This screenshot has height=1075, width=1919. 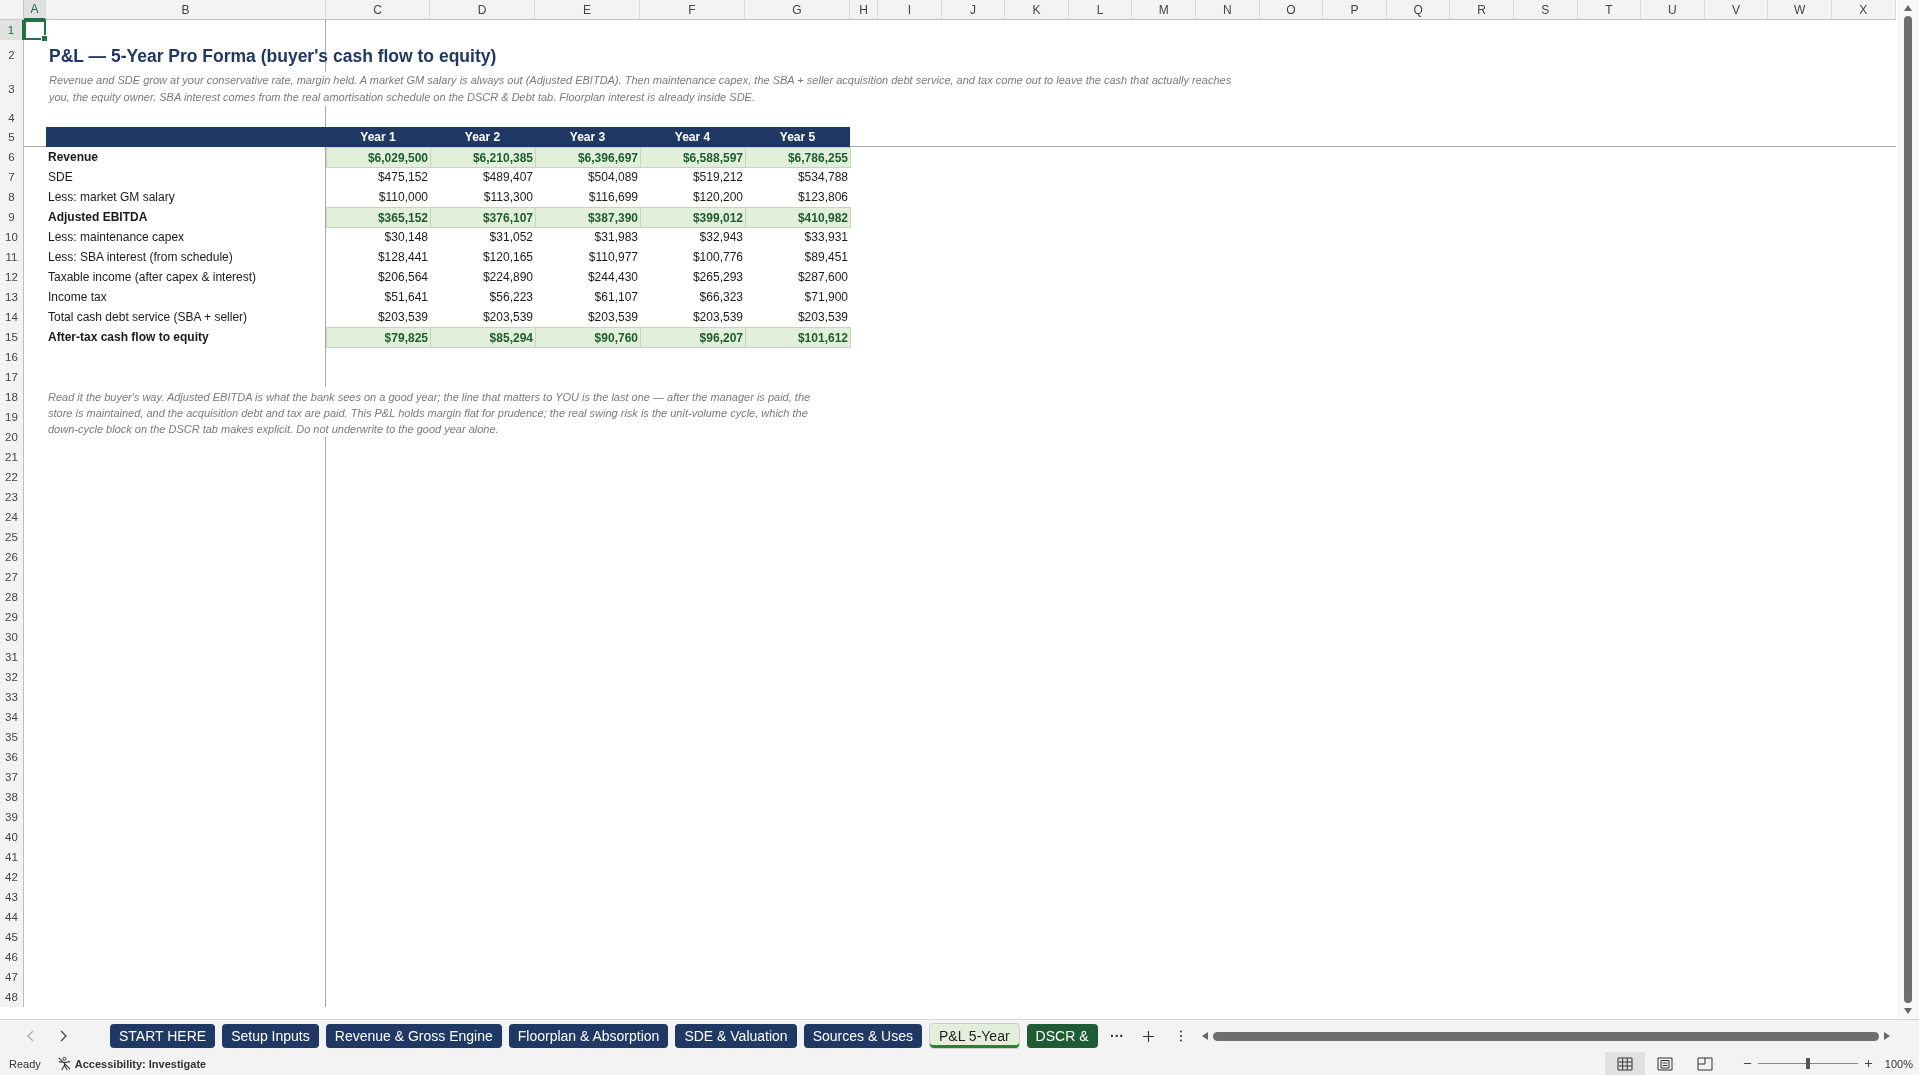 What do you see at coordinates (1164, 10) in the screenshot?
I see `column-header: M` at bounding box center [1164, 10].